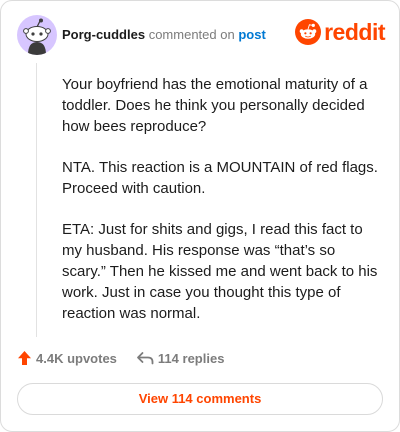 This screenshot has height=432, width=400. What do you see at coordinates (145, 358) in the screenshot?
I see `reply-arrow-icon` at bounding box center [145, 358].